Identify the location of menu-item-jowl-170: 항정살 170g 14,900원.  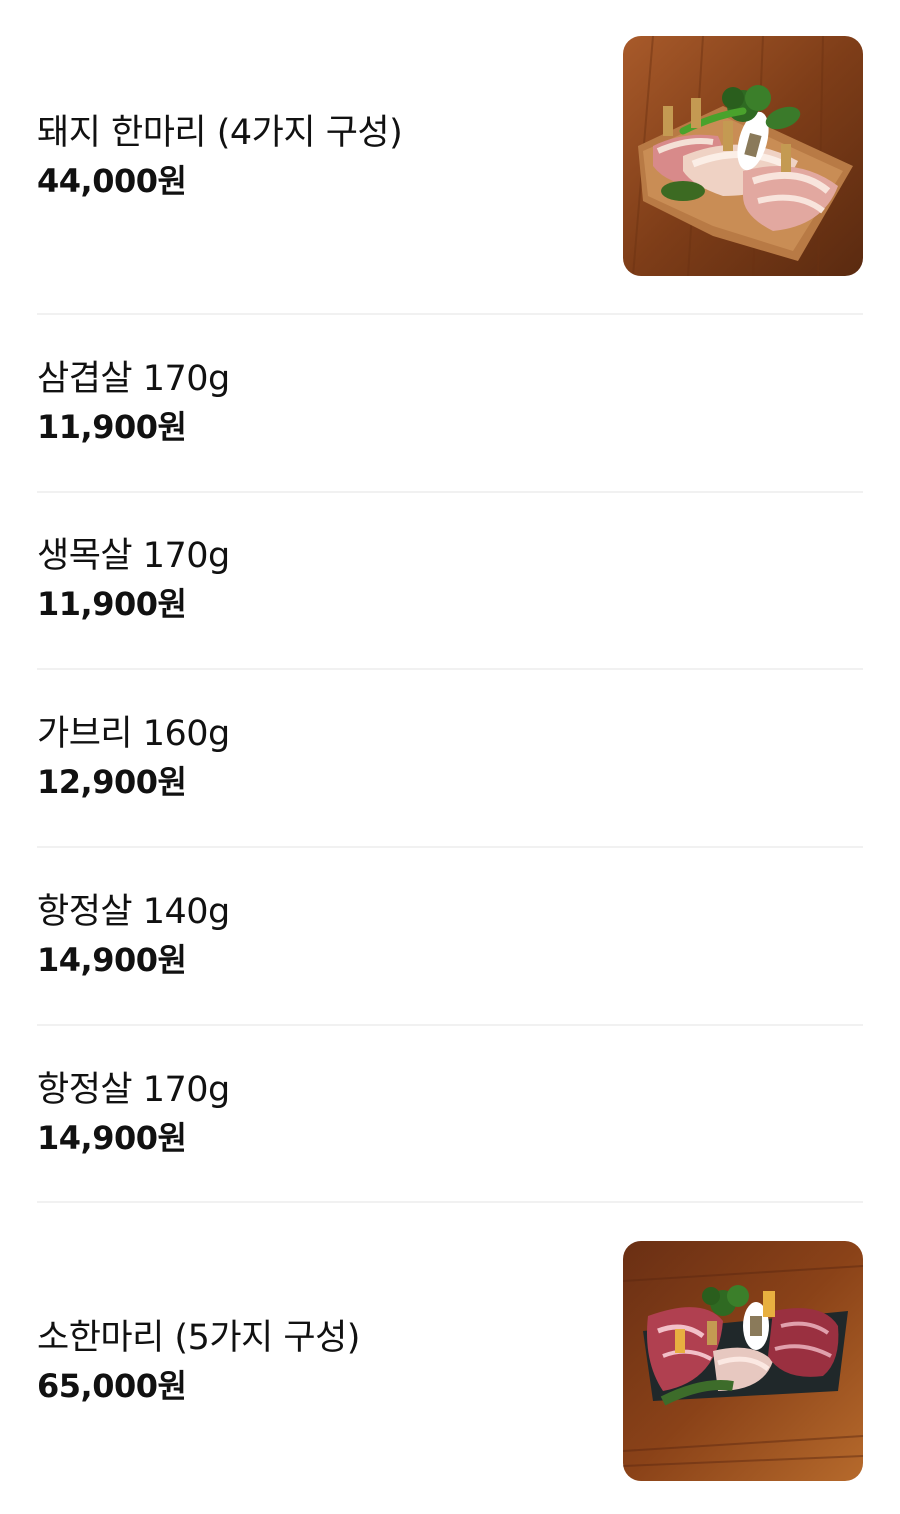
(450, 1113).